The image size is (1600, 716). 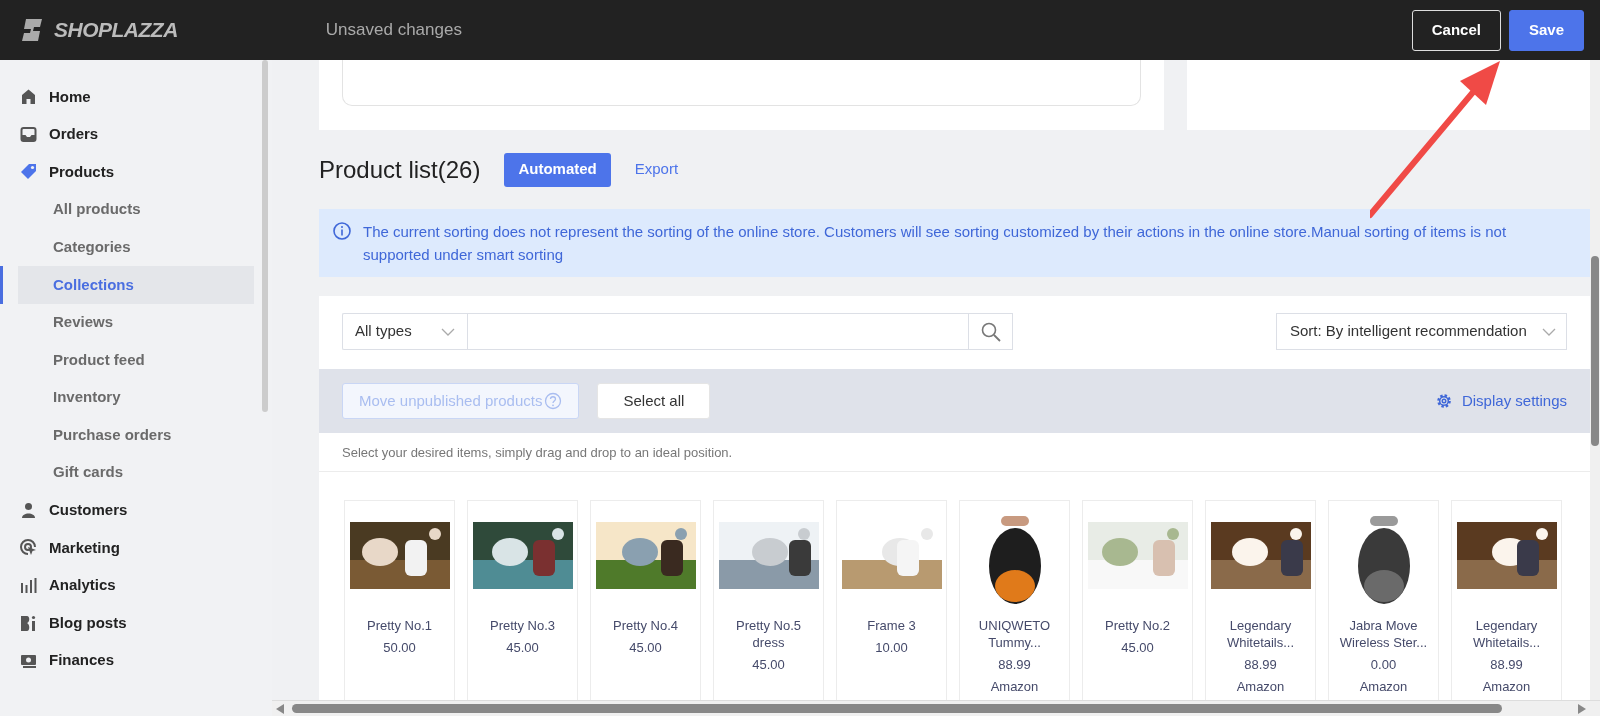 I want to click on sidebar-item: Home, so click(x=131, y=97).